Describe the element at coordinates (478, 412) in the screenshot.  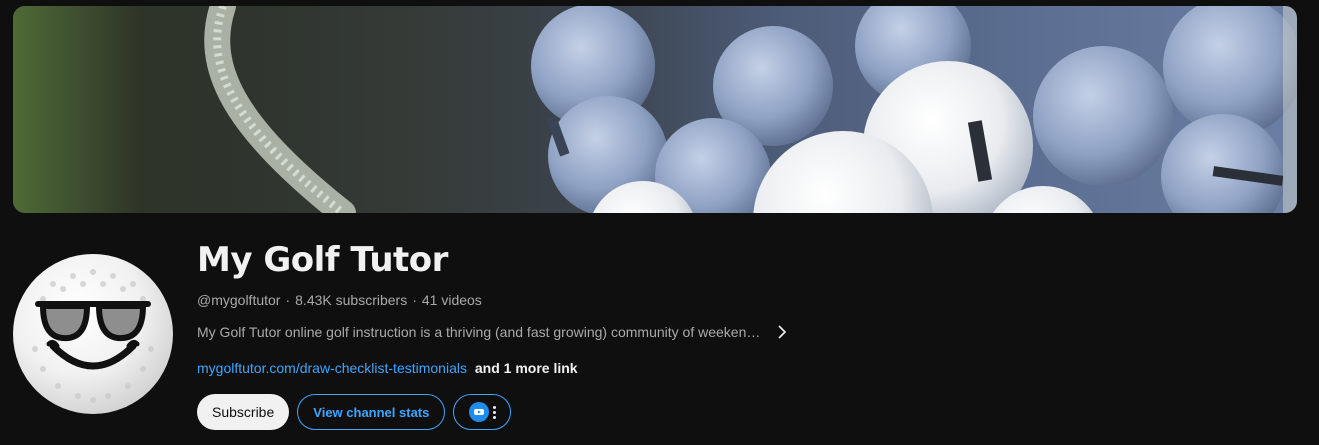
I see `vidiq-extension-icon` at that location.